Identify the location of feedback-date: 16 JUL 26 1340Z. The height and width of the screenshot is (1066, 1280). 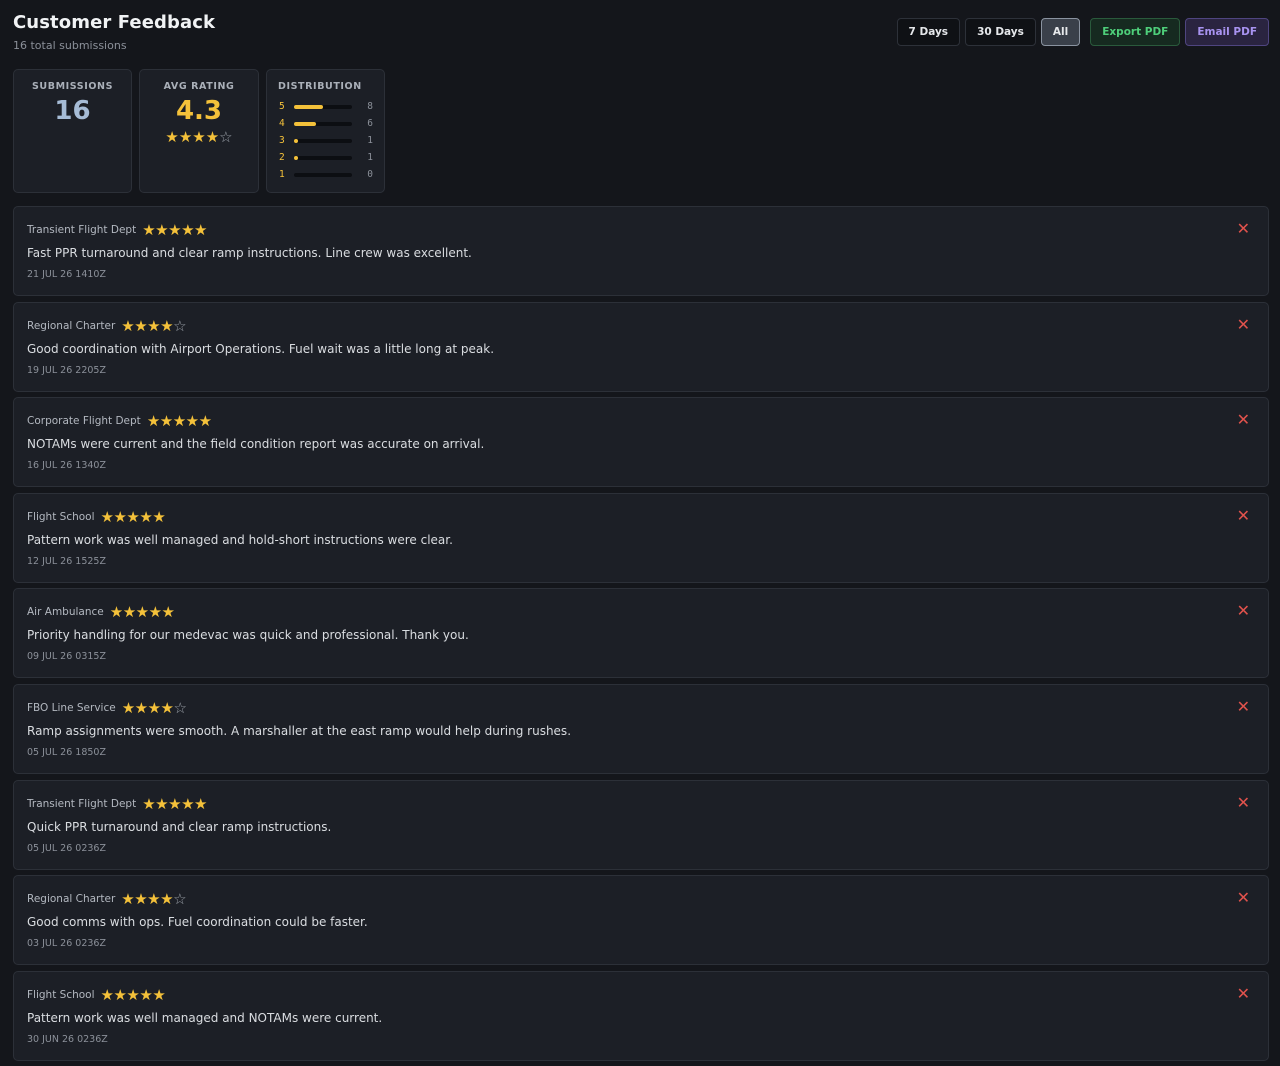
(66, 466).